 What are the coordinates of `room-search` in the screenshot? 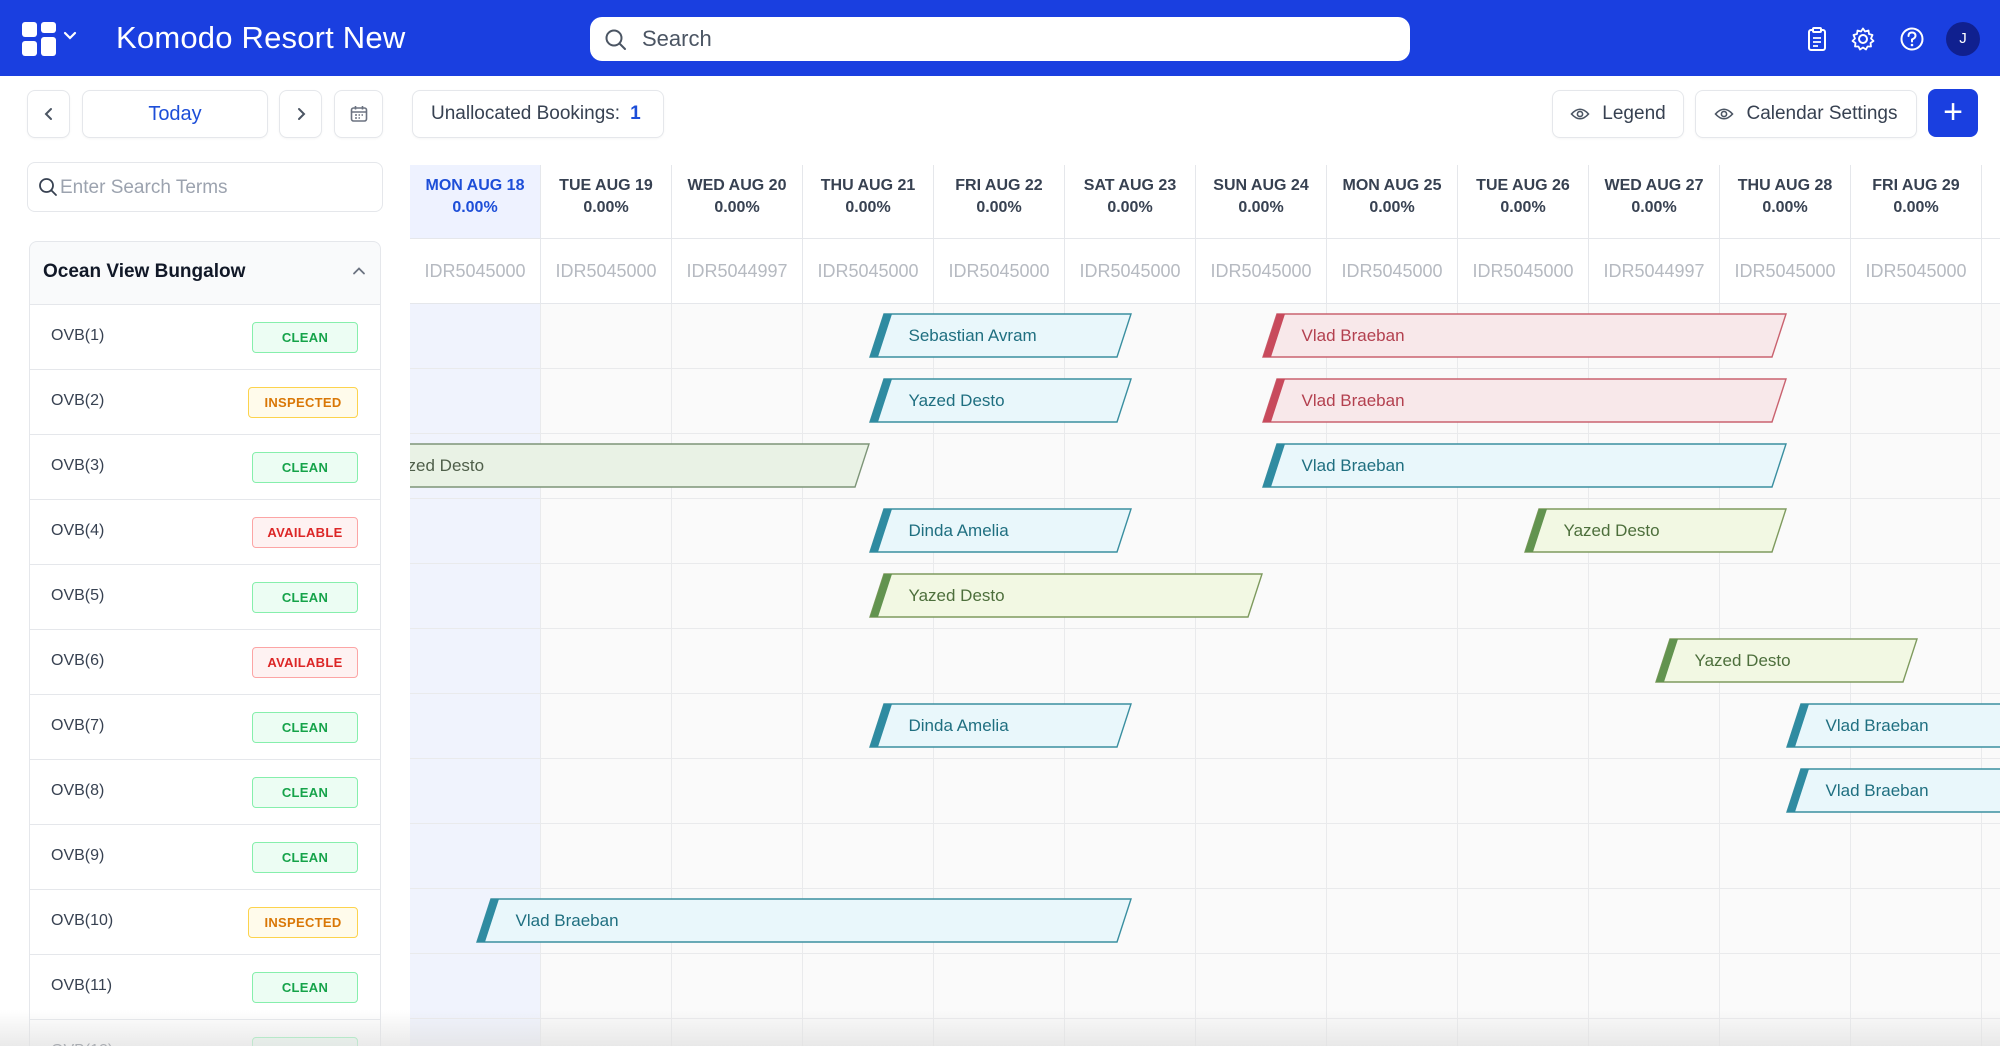 It's located at (205, 187).